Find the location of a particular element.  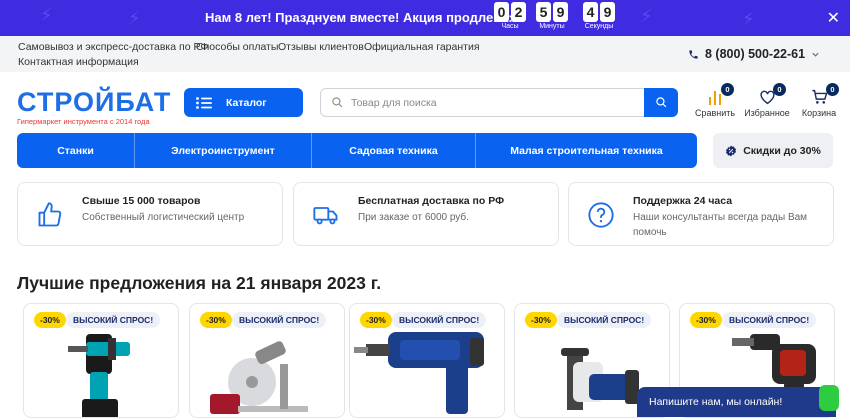

favorites-label: Избранное is located at coordinates (767, 113).